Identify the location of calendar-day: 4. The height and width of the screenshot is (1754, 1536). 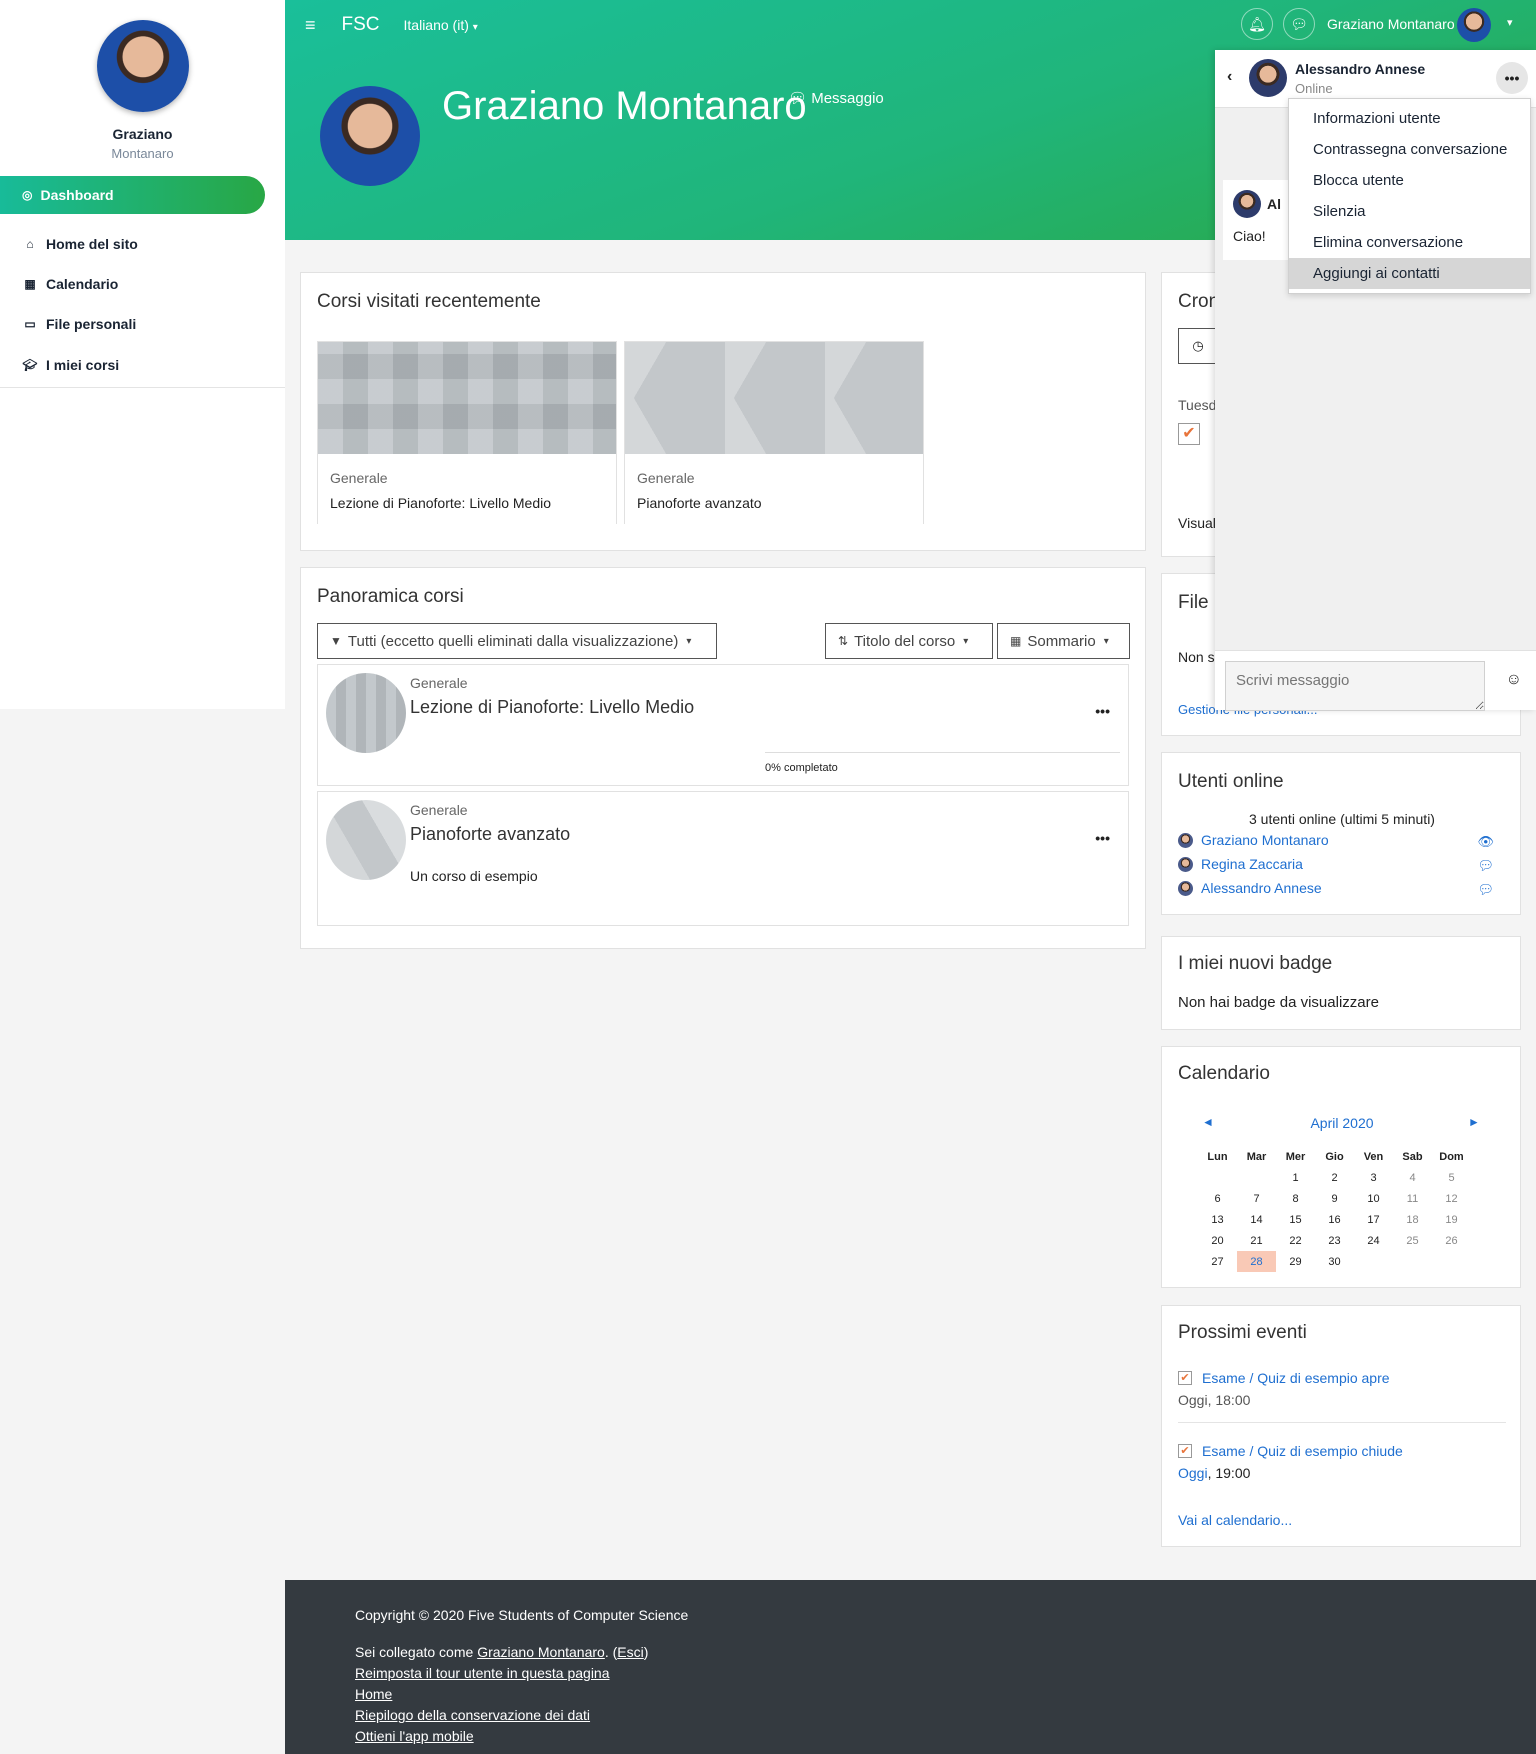
(1412, 1177).